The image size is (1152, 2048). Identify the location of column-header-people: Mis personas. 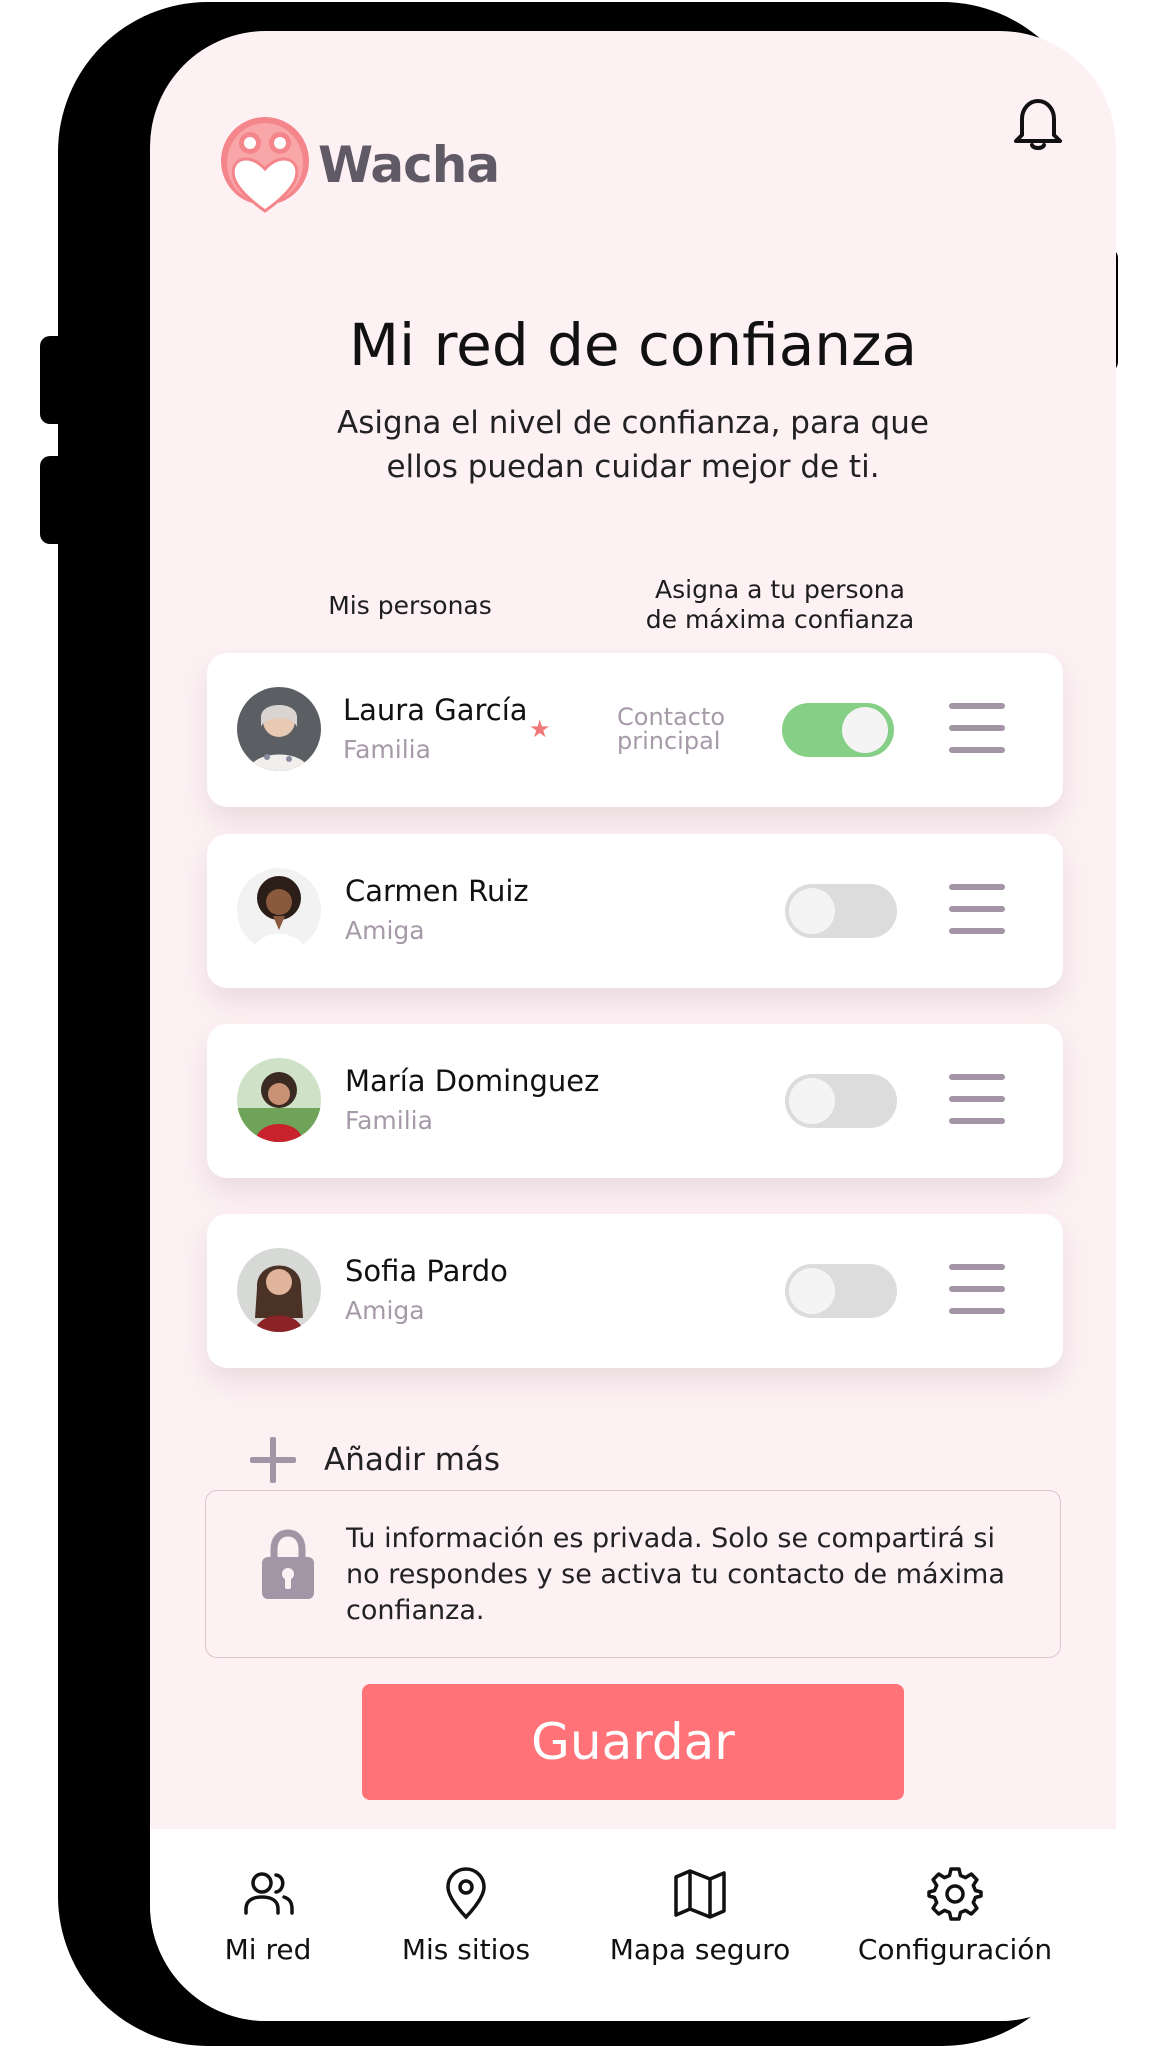
(410, 605).